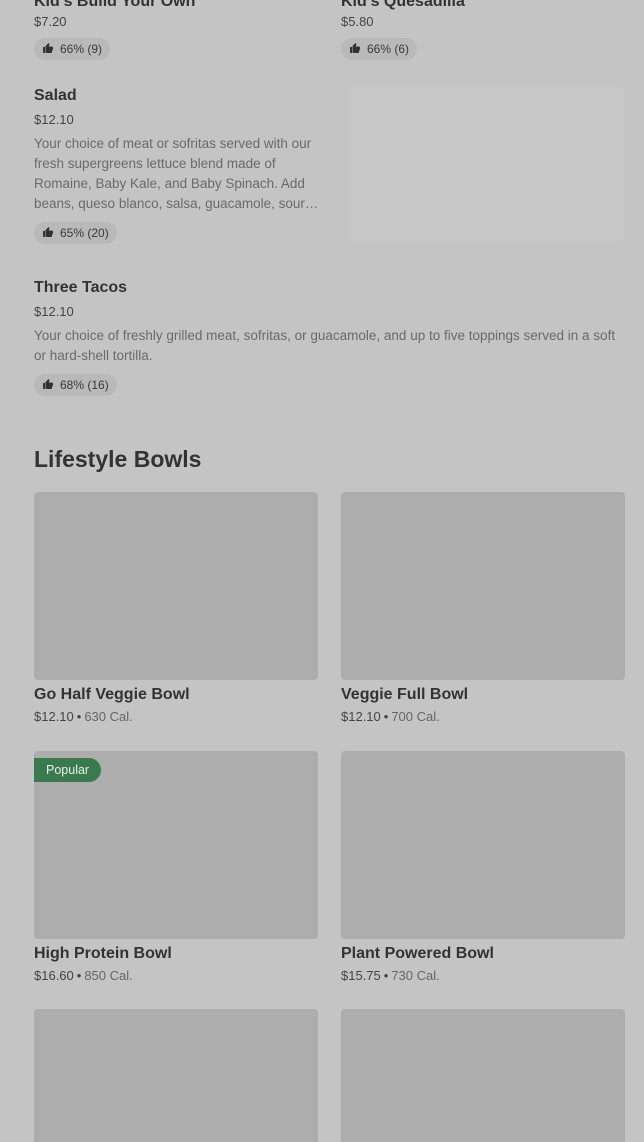 The image size is (644, 1142). What do you see at coordinates (403, 5) in the screenshot?
I see `item-name: Kid's Quesadilla` at bounding box center [403, 5].